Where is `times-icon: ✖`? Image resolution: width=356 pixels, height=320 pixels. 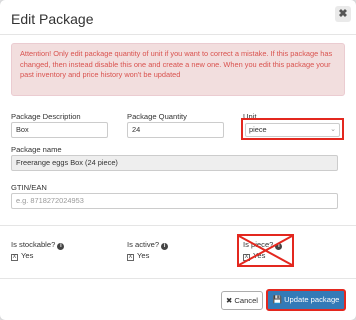 times-icon: ✖ is located at coordinates (229, 300).